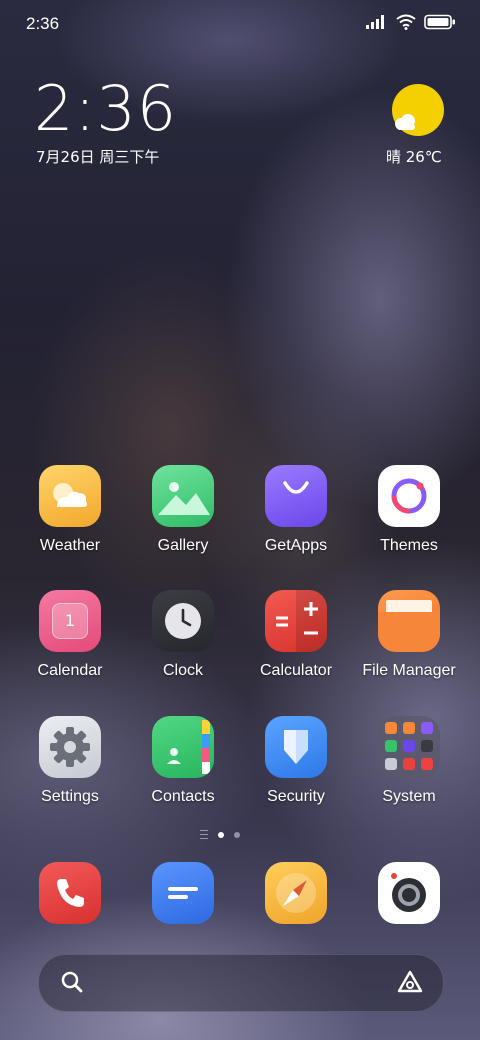  I want to click on calendar-icon: 1, so click(70, 621).